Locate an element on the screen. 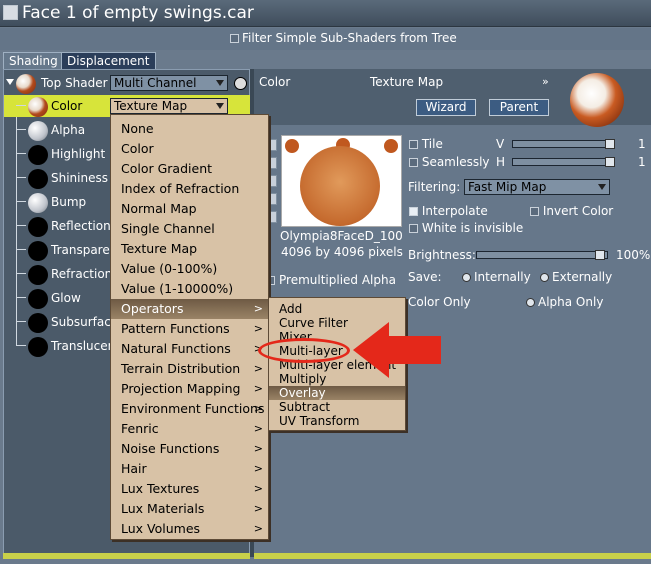 This screenshot has width=651, height=564. premultiplied-option: Premultiplied Alpha is located at coordinates (331, 280).